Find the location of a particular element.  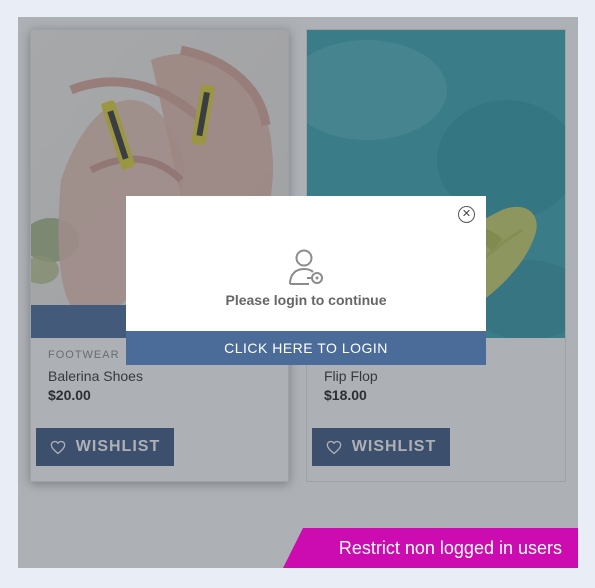

promo-banner: Restrict non logged in users is located at coordinates (430, 548).